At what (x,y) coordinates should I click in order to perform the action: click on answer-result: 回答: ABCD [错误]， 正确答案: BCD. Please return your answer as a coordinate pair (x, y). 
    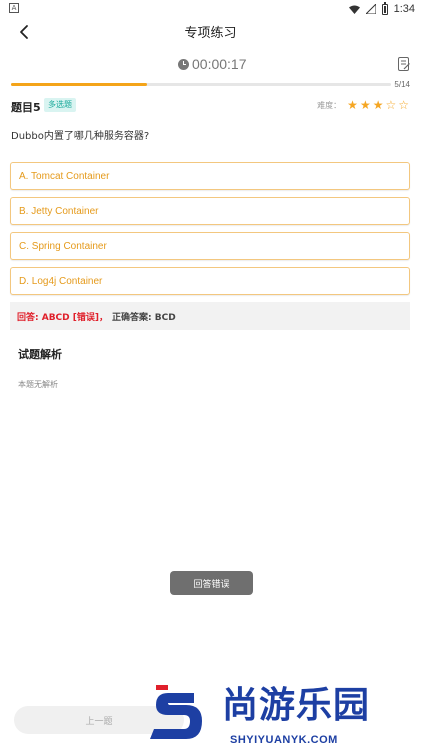
    Looking at the image, I should click on (210, 316).